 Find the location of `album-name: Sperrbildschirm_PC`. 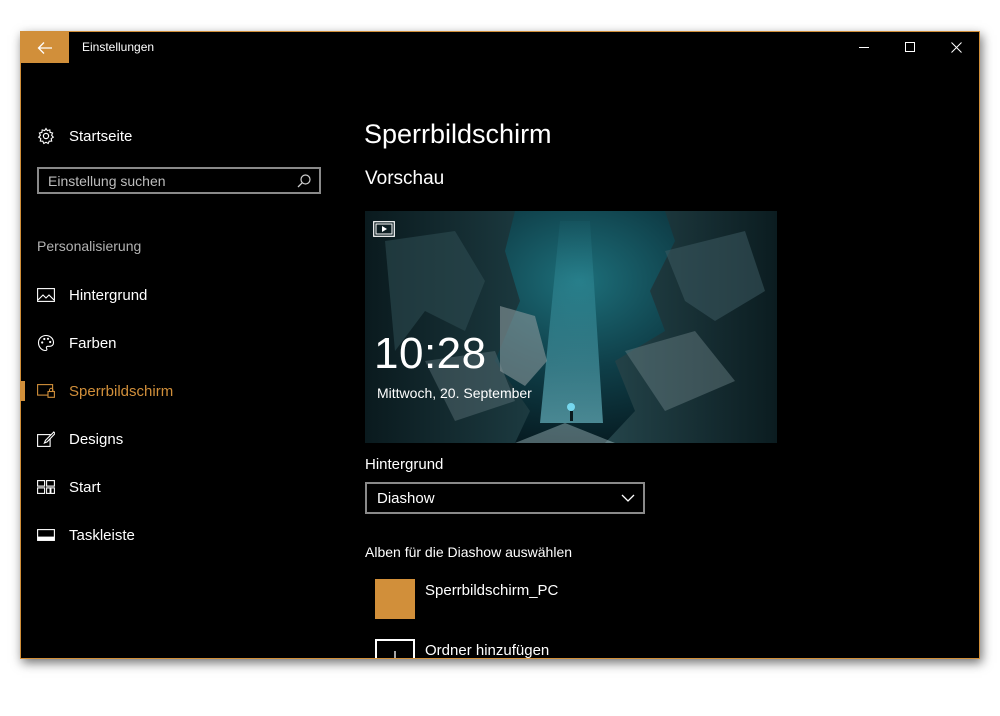

album-name: Sperrbildschirm_PC is located at coordinates (492, 590).